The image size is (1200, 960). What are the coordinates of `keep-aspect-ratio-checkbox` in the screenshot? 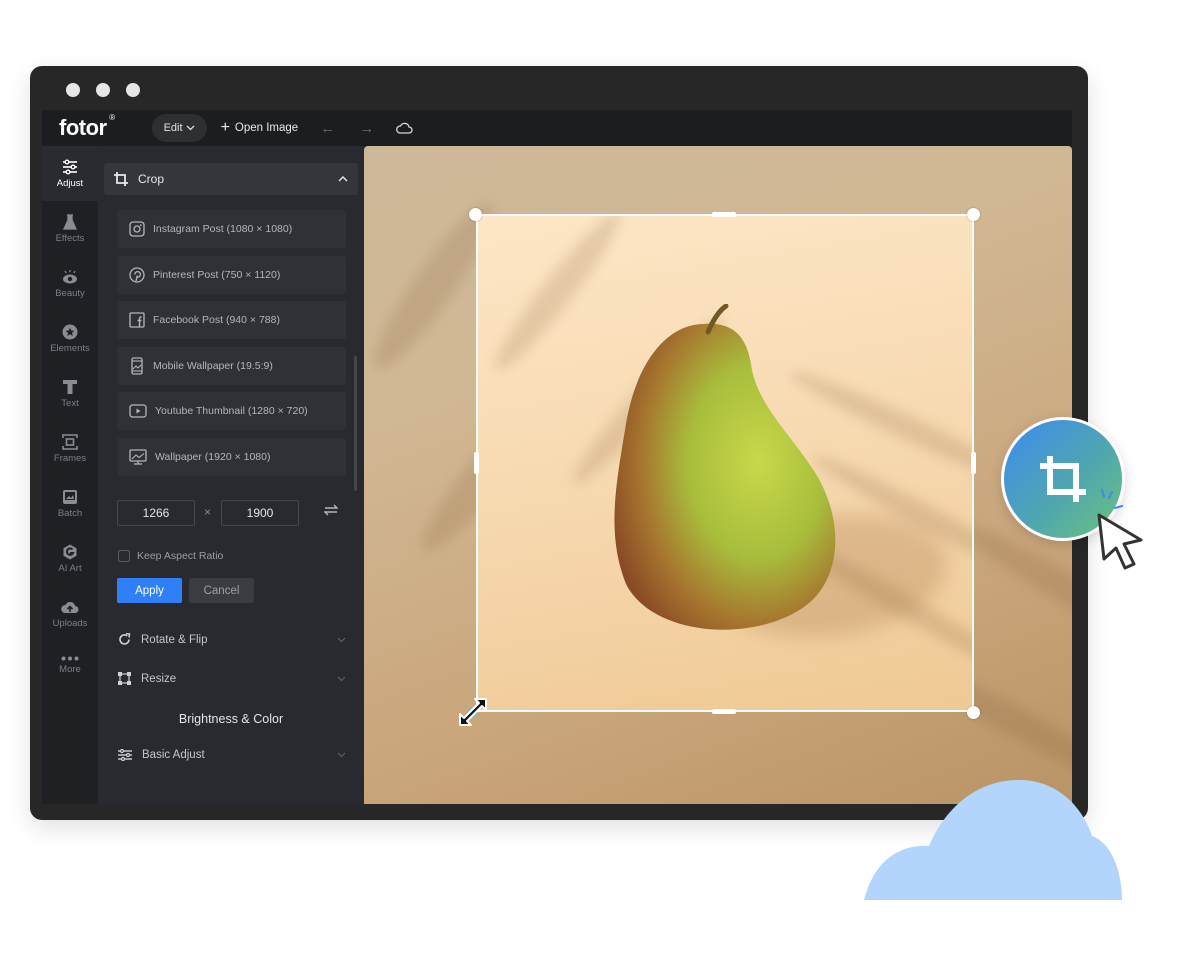 It's located at (124, 556).